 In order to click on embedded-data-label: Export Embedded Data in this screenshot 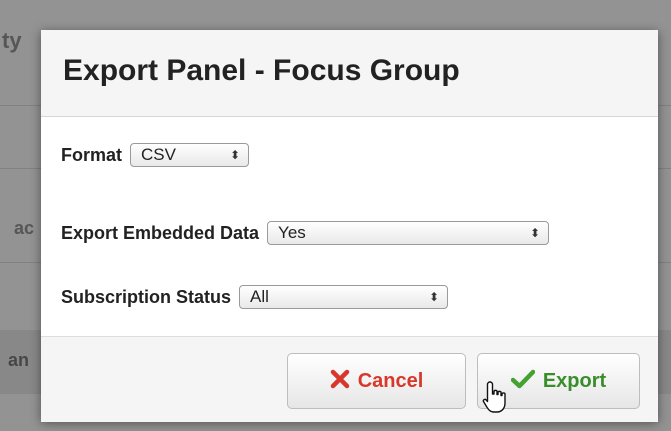, I will do `click(160, 232)`.